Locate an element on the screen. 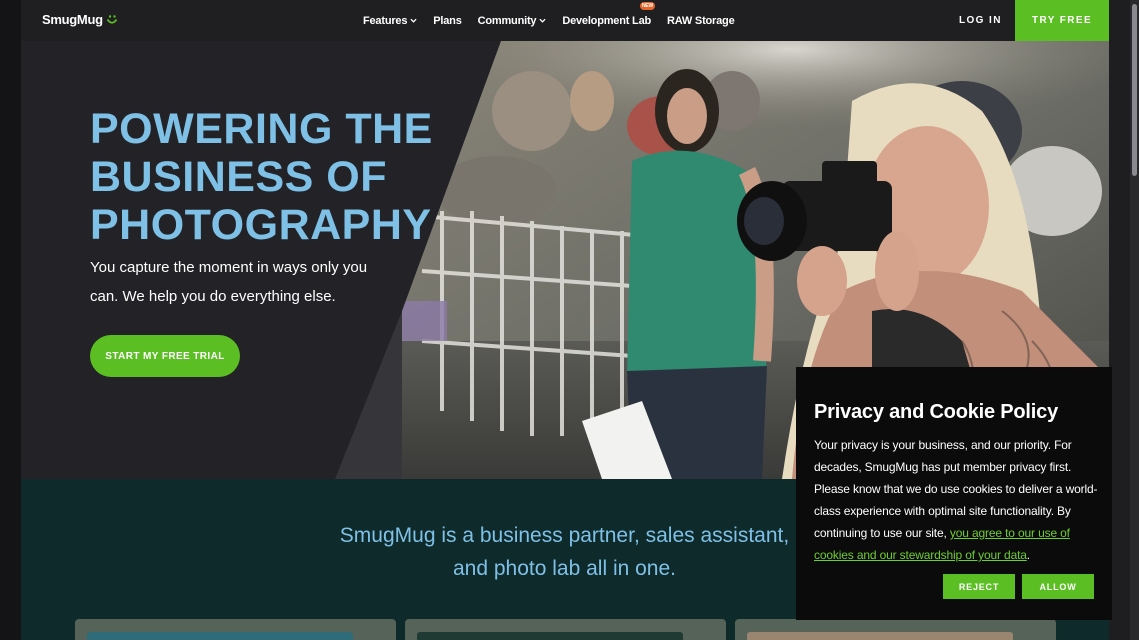 Image resolution: width=1139 pixels, height=640 pixels. nav-item-community: Community is located at coordinates (512, 21).